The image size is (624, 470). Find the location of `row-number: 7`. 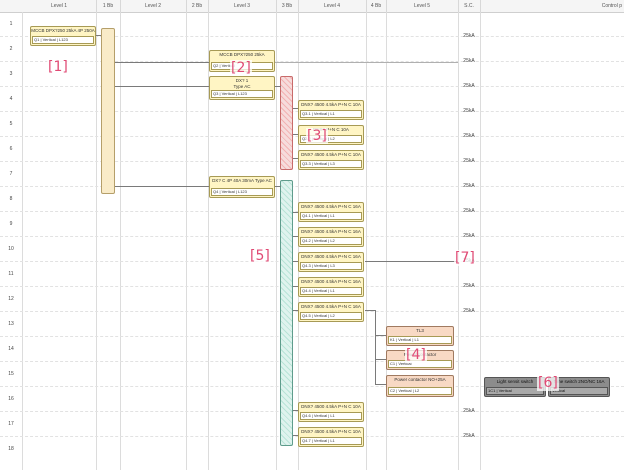

row-number: 7 is located at coordinates (11, 174).